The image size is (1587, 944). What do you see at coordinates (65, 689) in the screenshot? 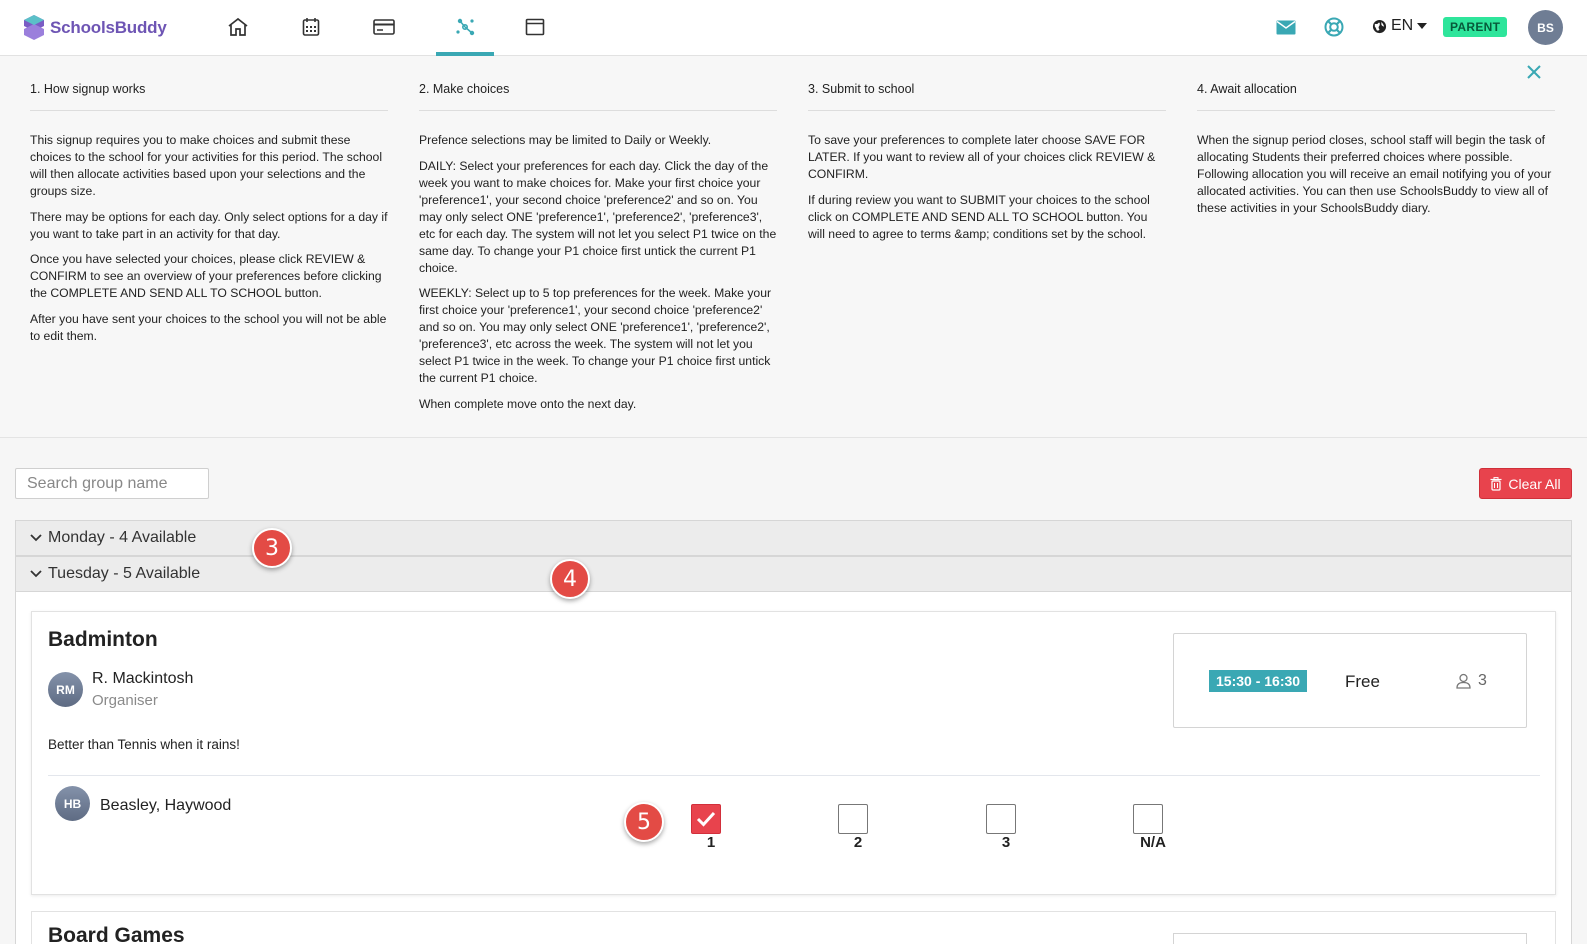
I see `organiser-avatar: RM` at bounding box center [65, 689].